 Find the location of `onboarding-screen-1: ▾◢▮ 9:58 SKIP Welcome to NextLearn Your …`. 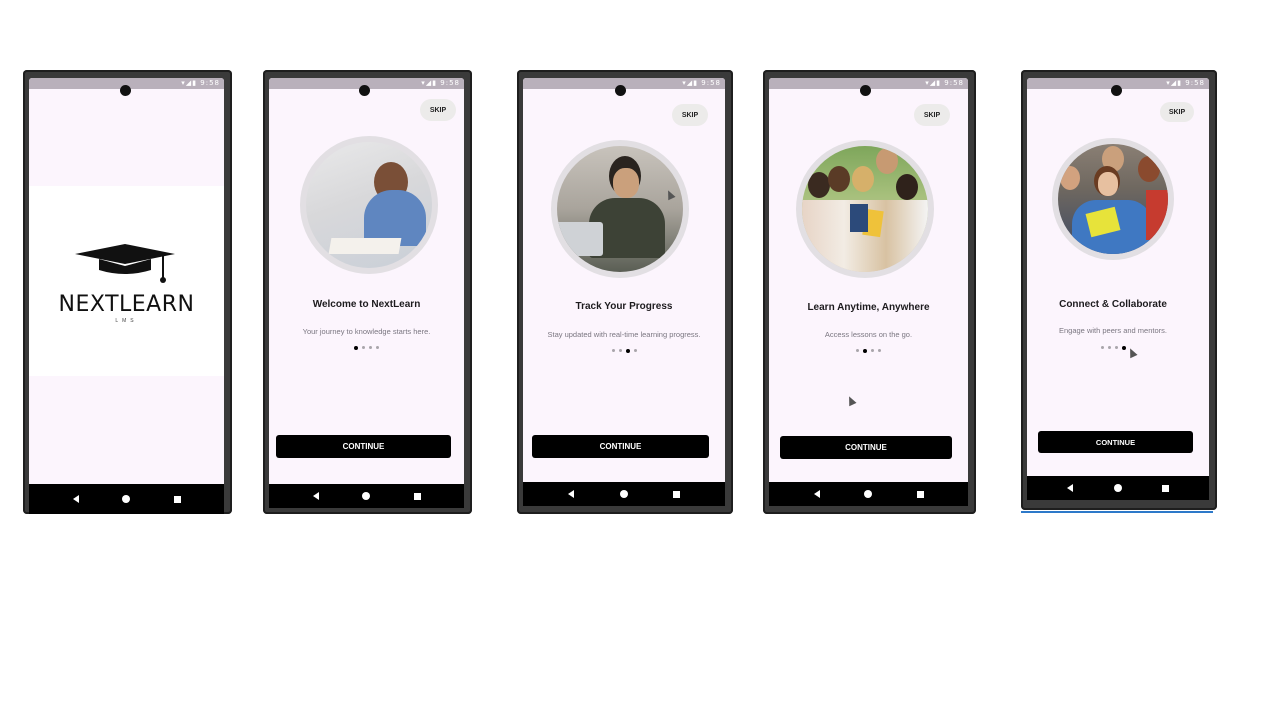

onboarding-screen-1: ▾◢▮ 9:58 SKIP Welcome to NextLearn Your … is located at coordinates (366, 281).